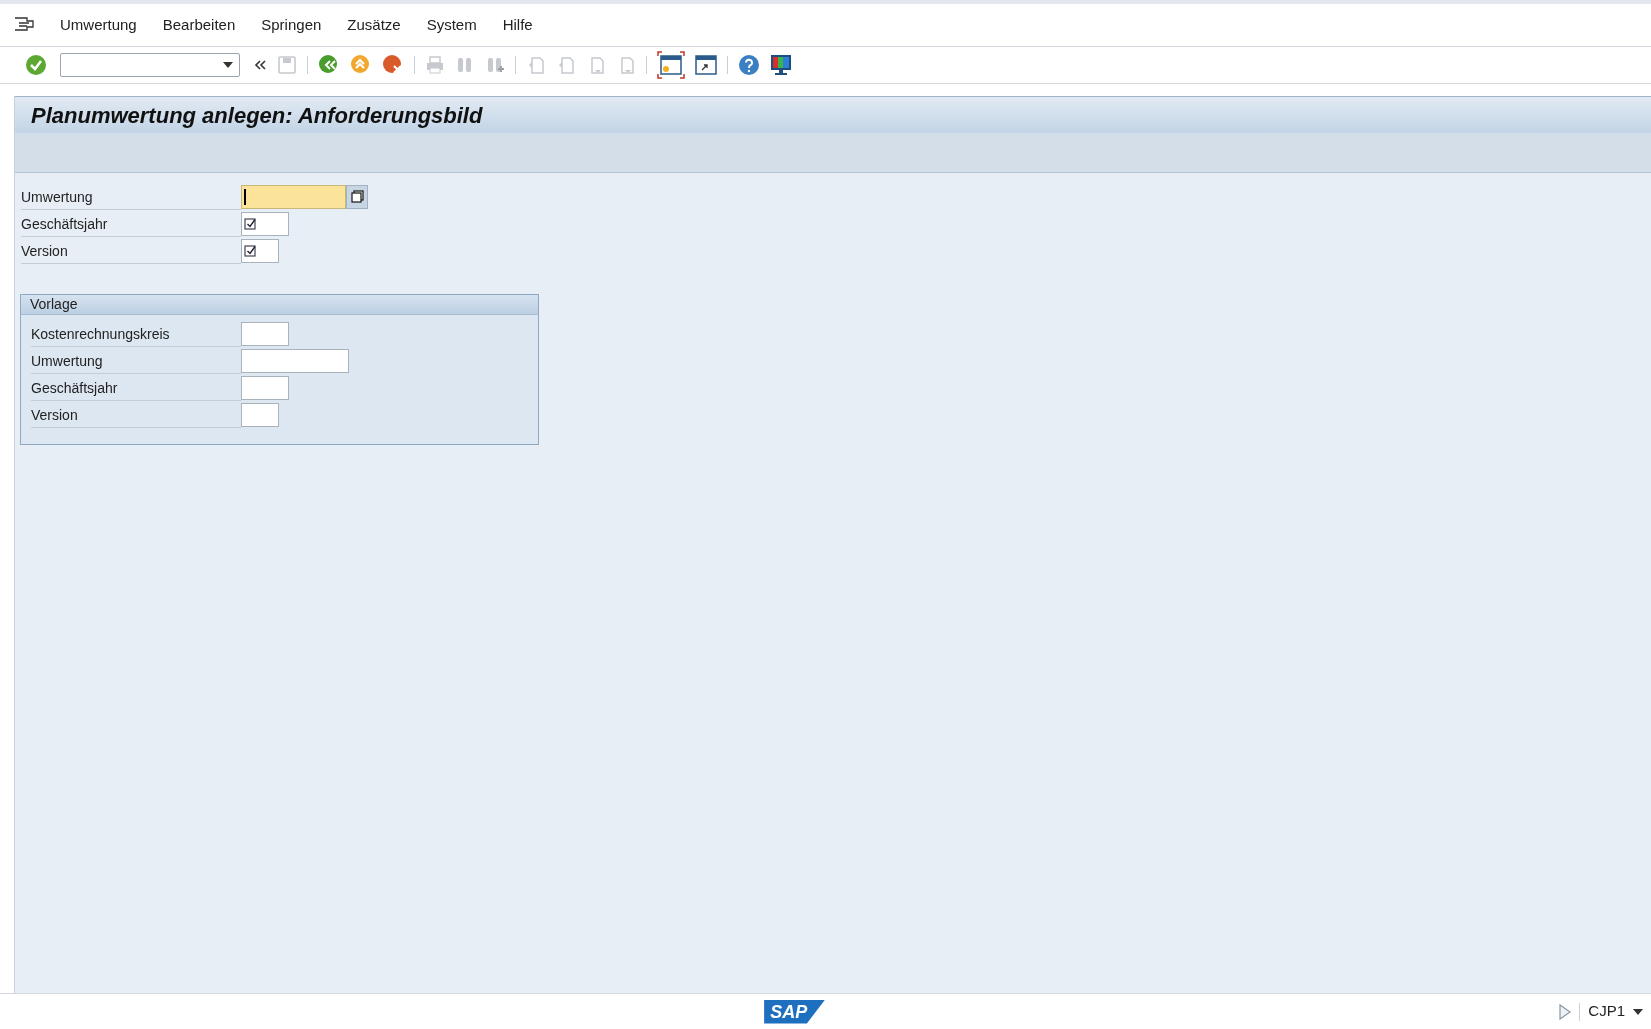  Describe the element at coordinates (1565, 1011) in the screenshot. I see `play-icon` at that location.